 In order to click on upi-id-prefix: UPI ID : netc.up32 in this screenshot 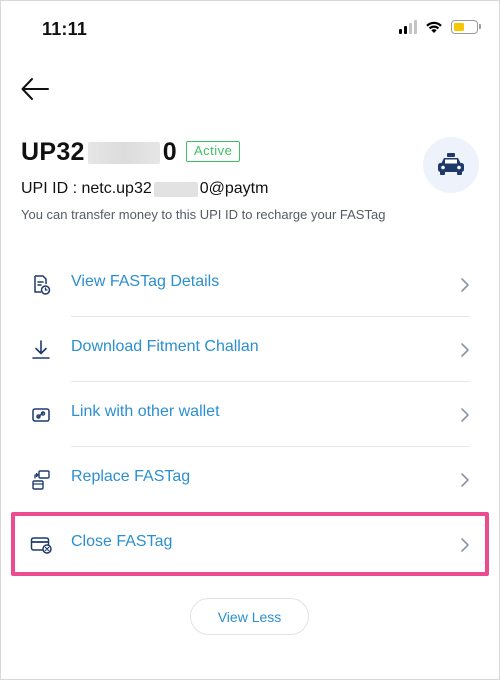, I will do `click(86, 188)`.